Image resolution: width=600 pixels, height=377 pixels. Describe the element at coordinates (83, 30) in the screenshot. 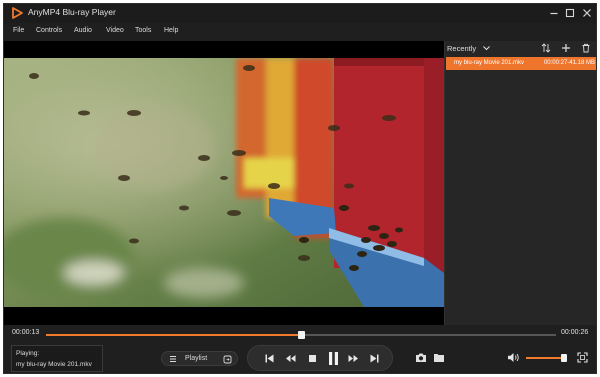

I see `menu-audio: Audio` at that location.